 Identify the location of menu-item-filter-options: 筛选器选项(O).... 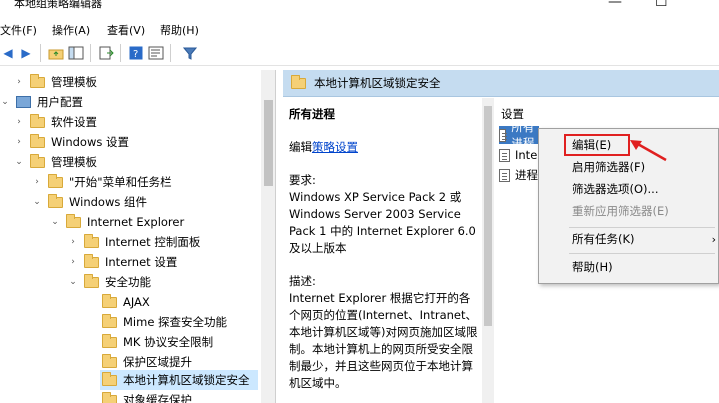
(629, 189).